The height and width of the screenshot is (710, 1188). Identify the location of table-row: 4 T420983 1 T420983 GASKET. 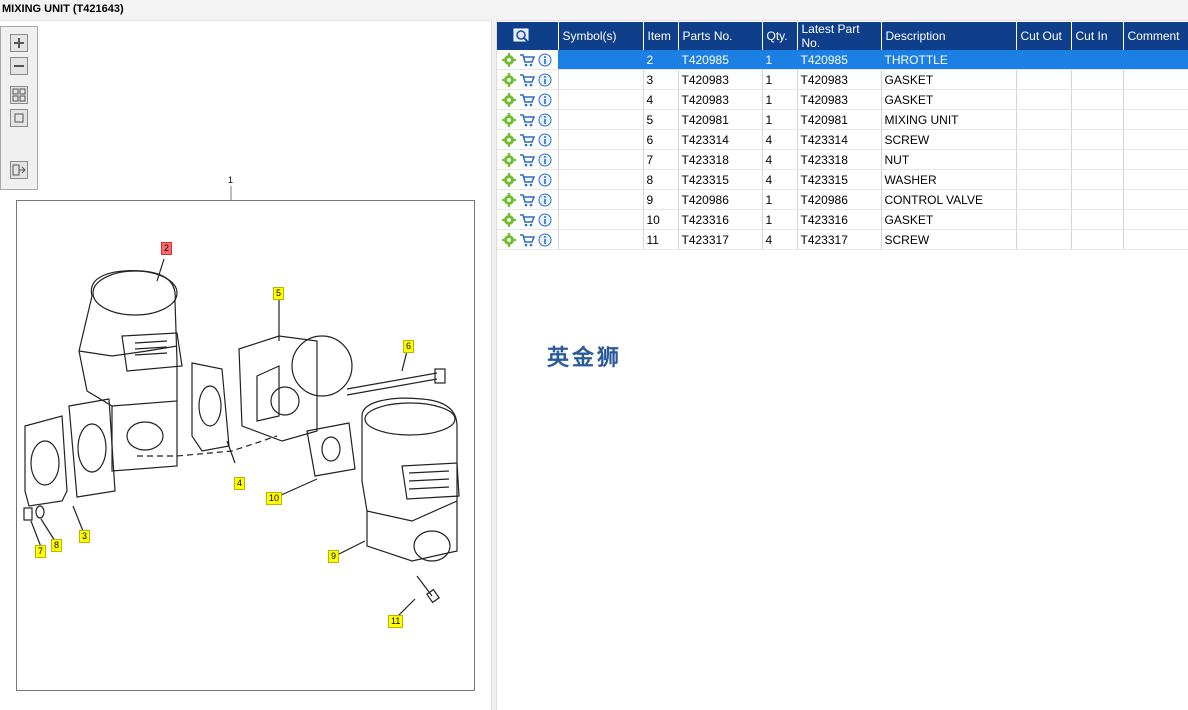
(842, 99).